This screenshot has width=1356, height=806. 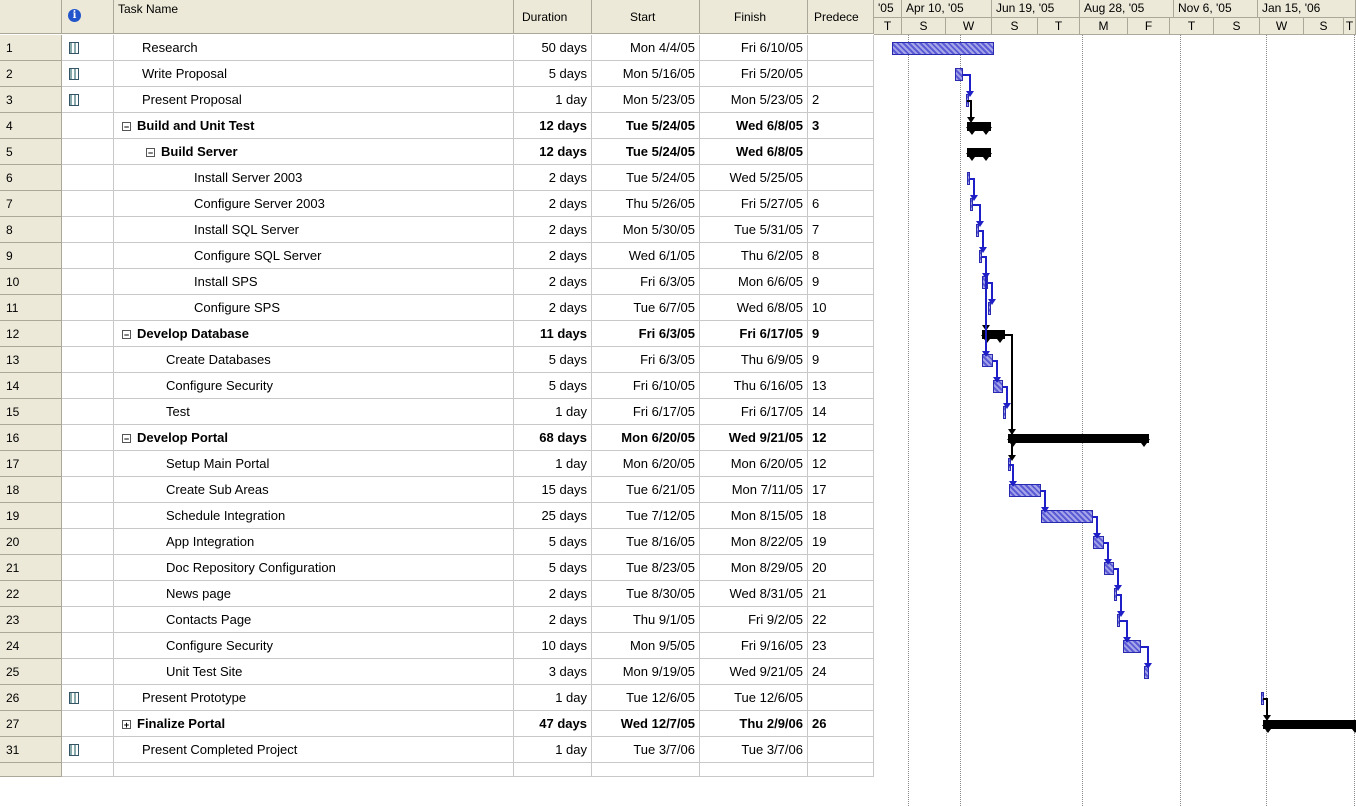 I want to click on start-cell: Mon 9/5/05, so click(x=646, y=646).